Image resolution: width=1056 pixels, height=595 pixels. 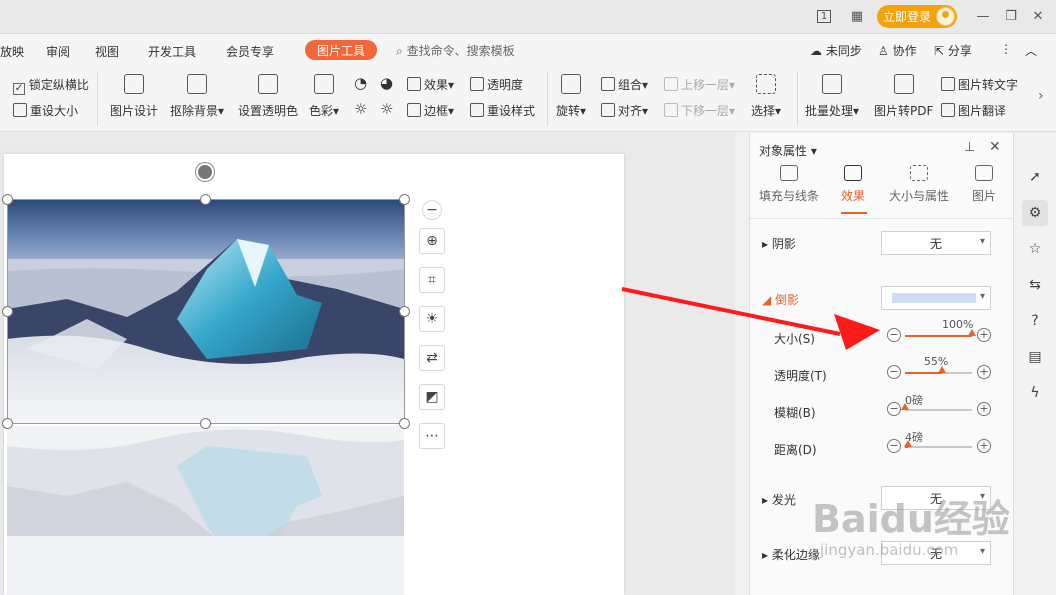 I want to click on increase-distance-button: +, so click(x=984, y=446).